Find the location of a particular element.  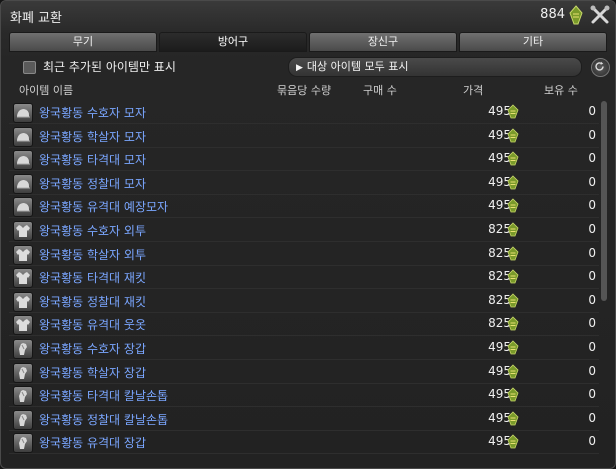

item-name: 왕국황동 수호자 장갑 is located at coordinates (92, 348).